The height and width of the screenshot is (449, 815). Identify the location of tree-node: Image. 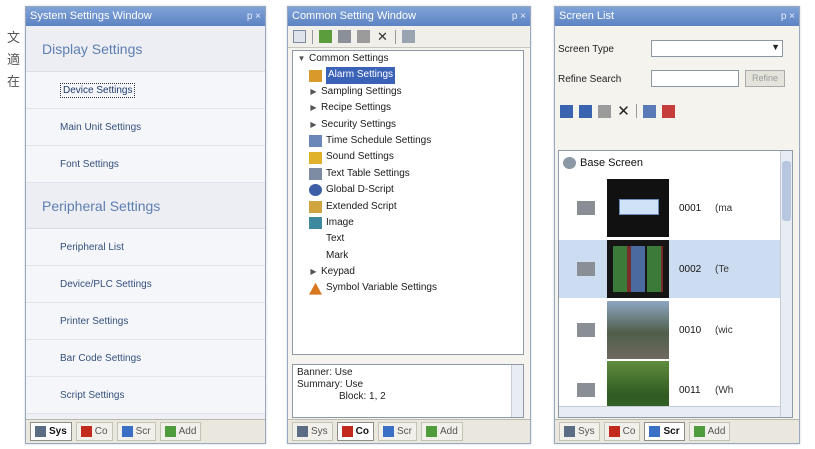
(408, 223).